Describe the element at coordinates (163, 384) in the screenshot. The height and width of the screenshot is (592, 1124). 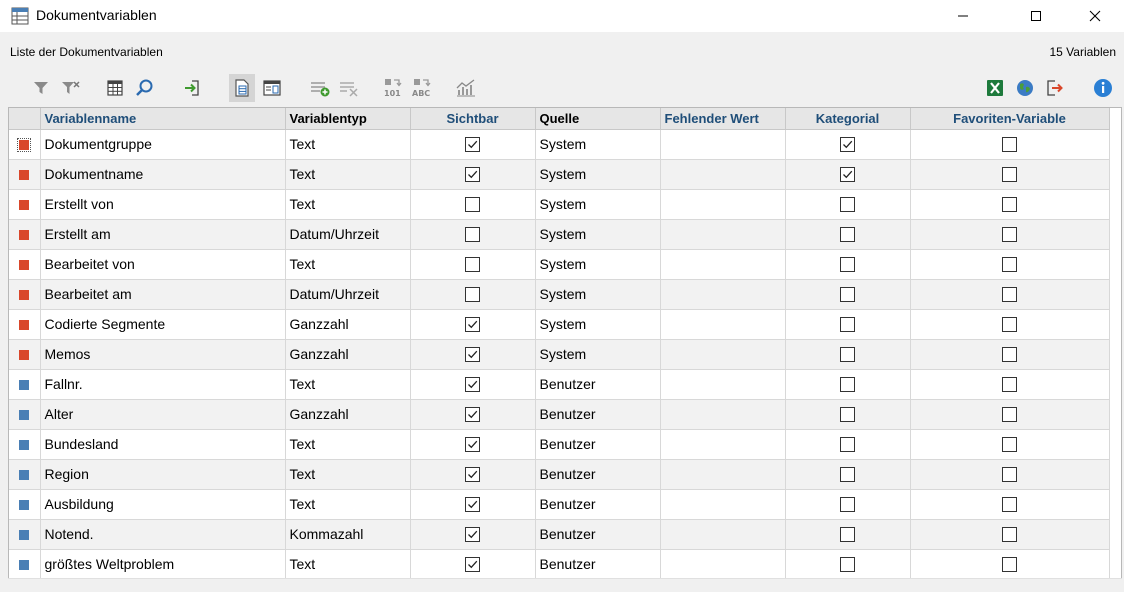
I see `variable-name-cell: Fallnr.` at that location.